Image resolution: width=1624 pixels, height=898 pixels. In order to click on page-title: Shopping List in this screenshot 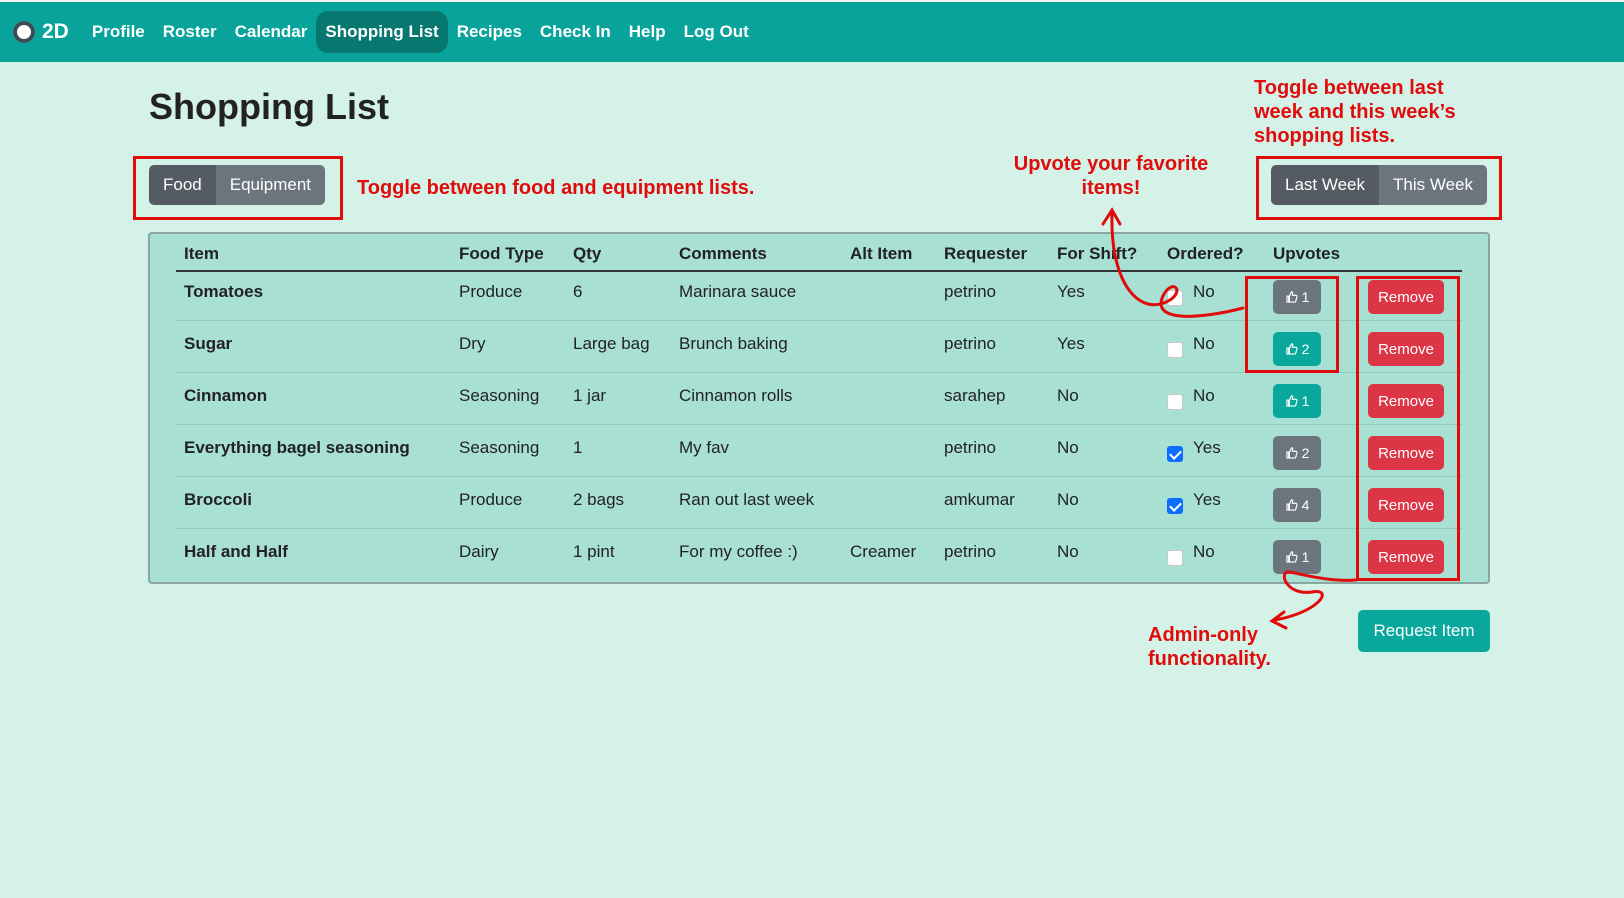, I will do `click(269, 106)`.